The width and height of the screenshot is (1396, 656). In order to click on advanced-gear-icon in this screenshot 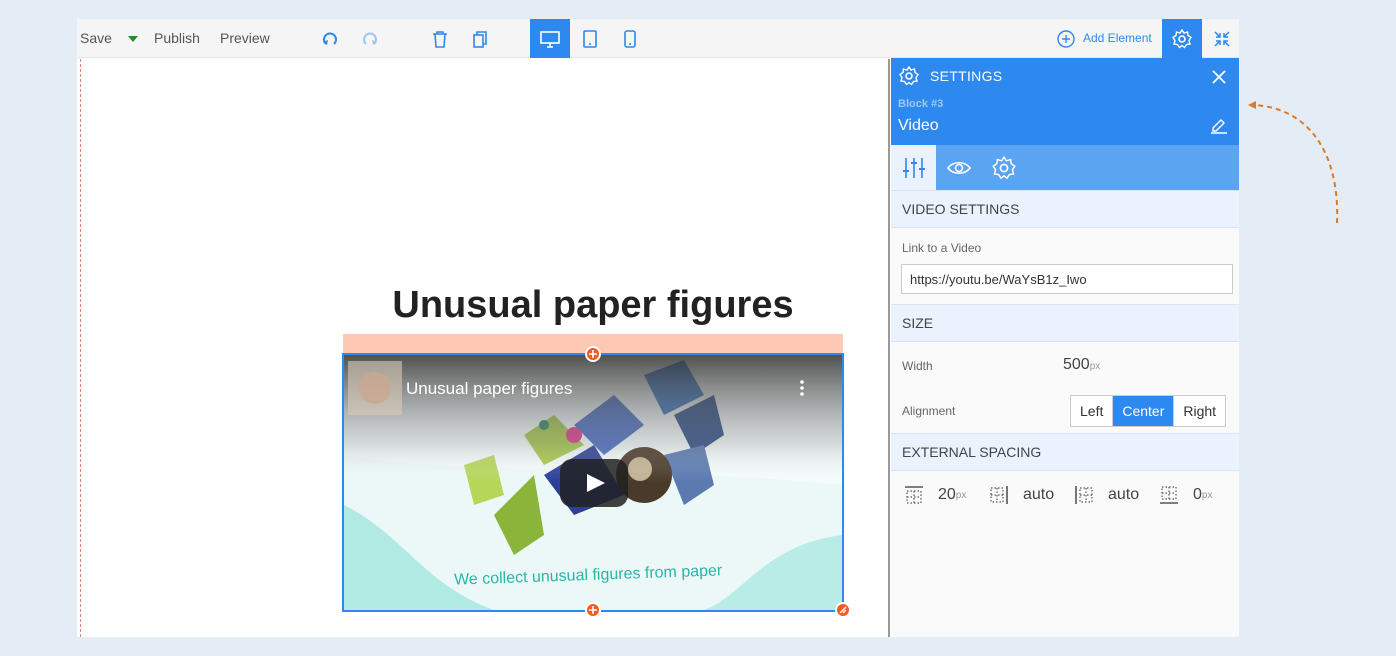, I will do `click(1003, 167)`.